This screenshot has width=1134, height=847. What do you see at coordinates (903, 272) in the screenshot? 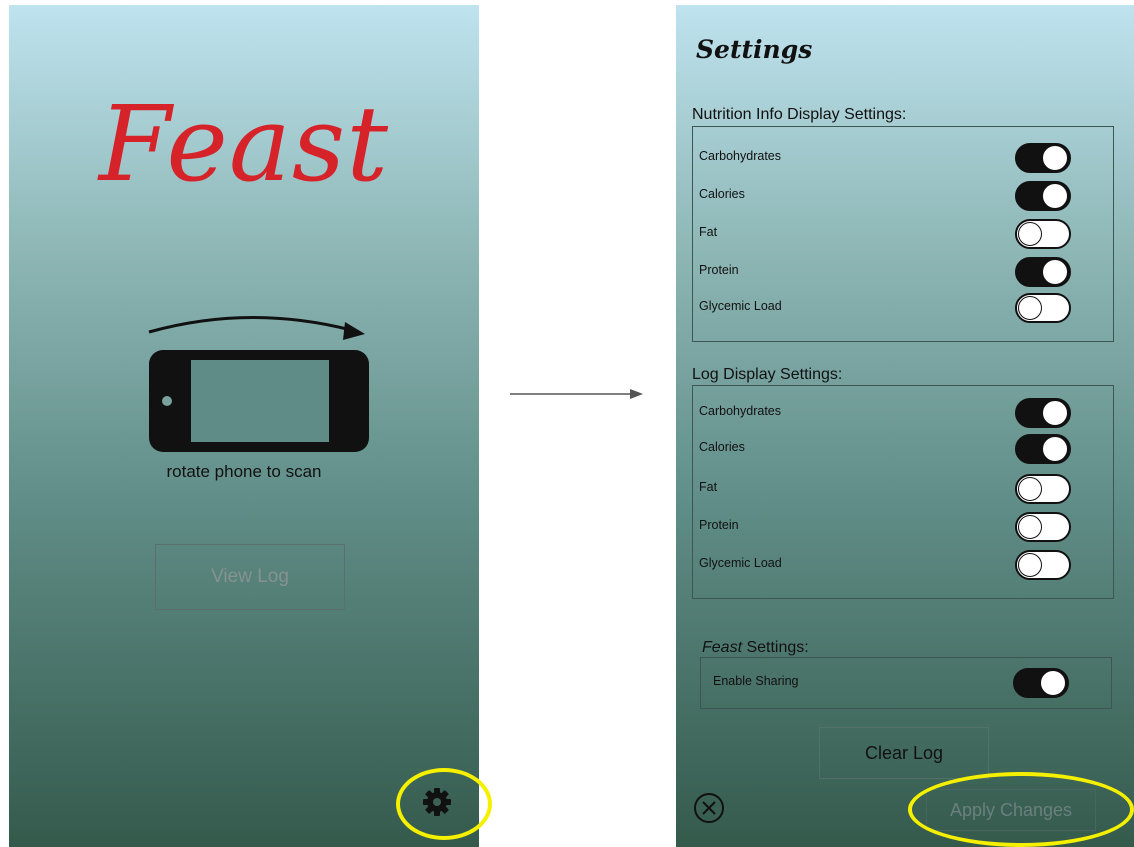
I see `nutrition-row-protein: Protein` at bounding box center [903, 272].